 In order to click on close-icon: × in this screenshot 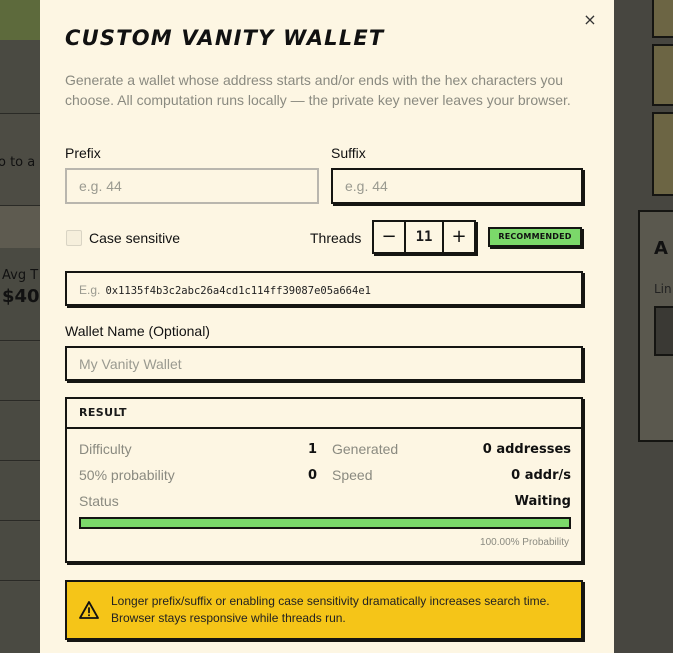, I will do `click(590, 20)`.